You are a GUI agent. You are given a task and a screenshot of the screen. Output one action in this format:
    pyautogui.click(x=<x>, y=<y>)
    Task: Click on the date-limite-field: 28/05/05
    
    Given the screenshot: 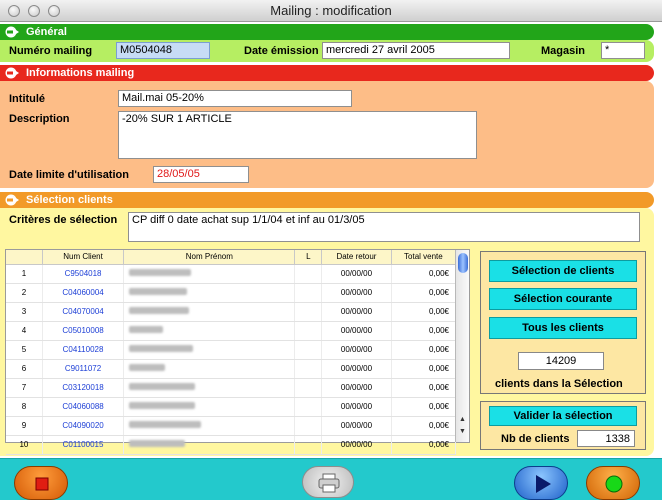 What is the action you would take?
    pyautogui.click(x=201, y=174)
    